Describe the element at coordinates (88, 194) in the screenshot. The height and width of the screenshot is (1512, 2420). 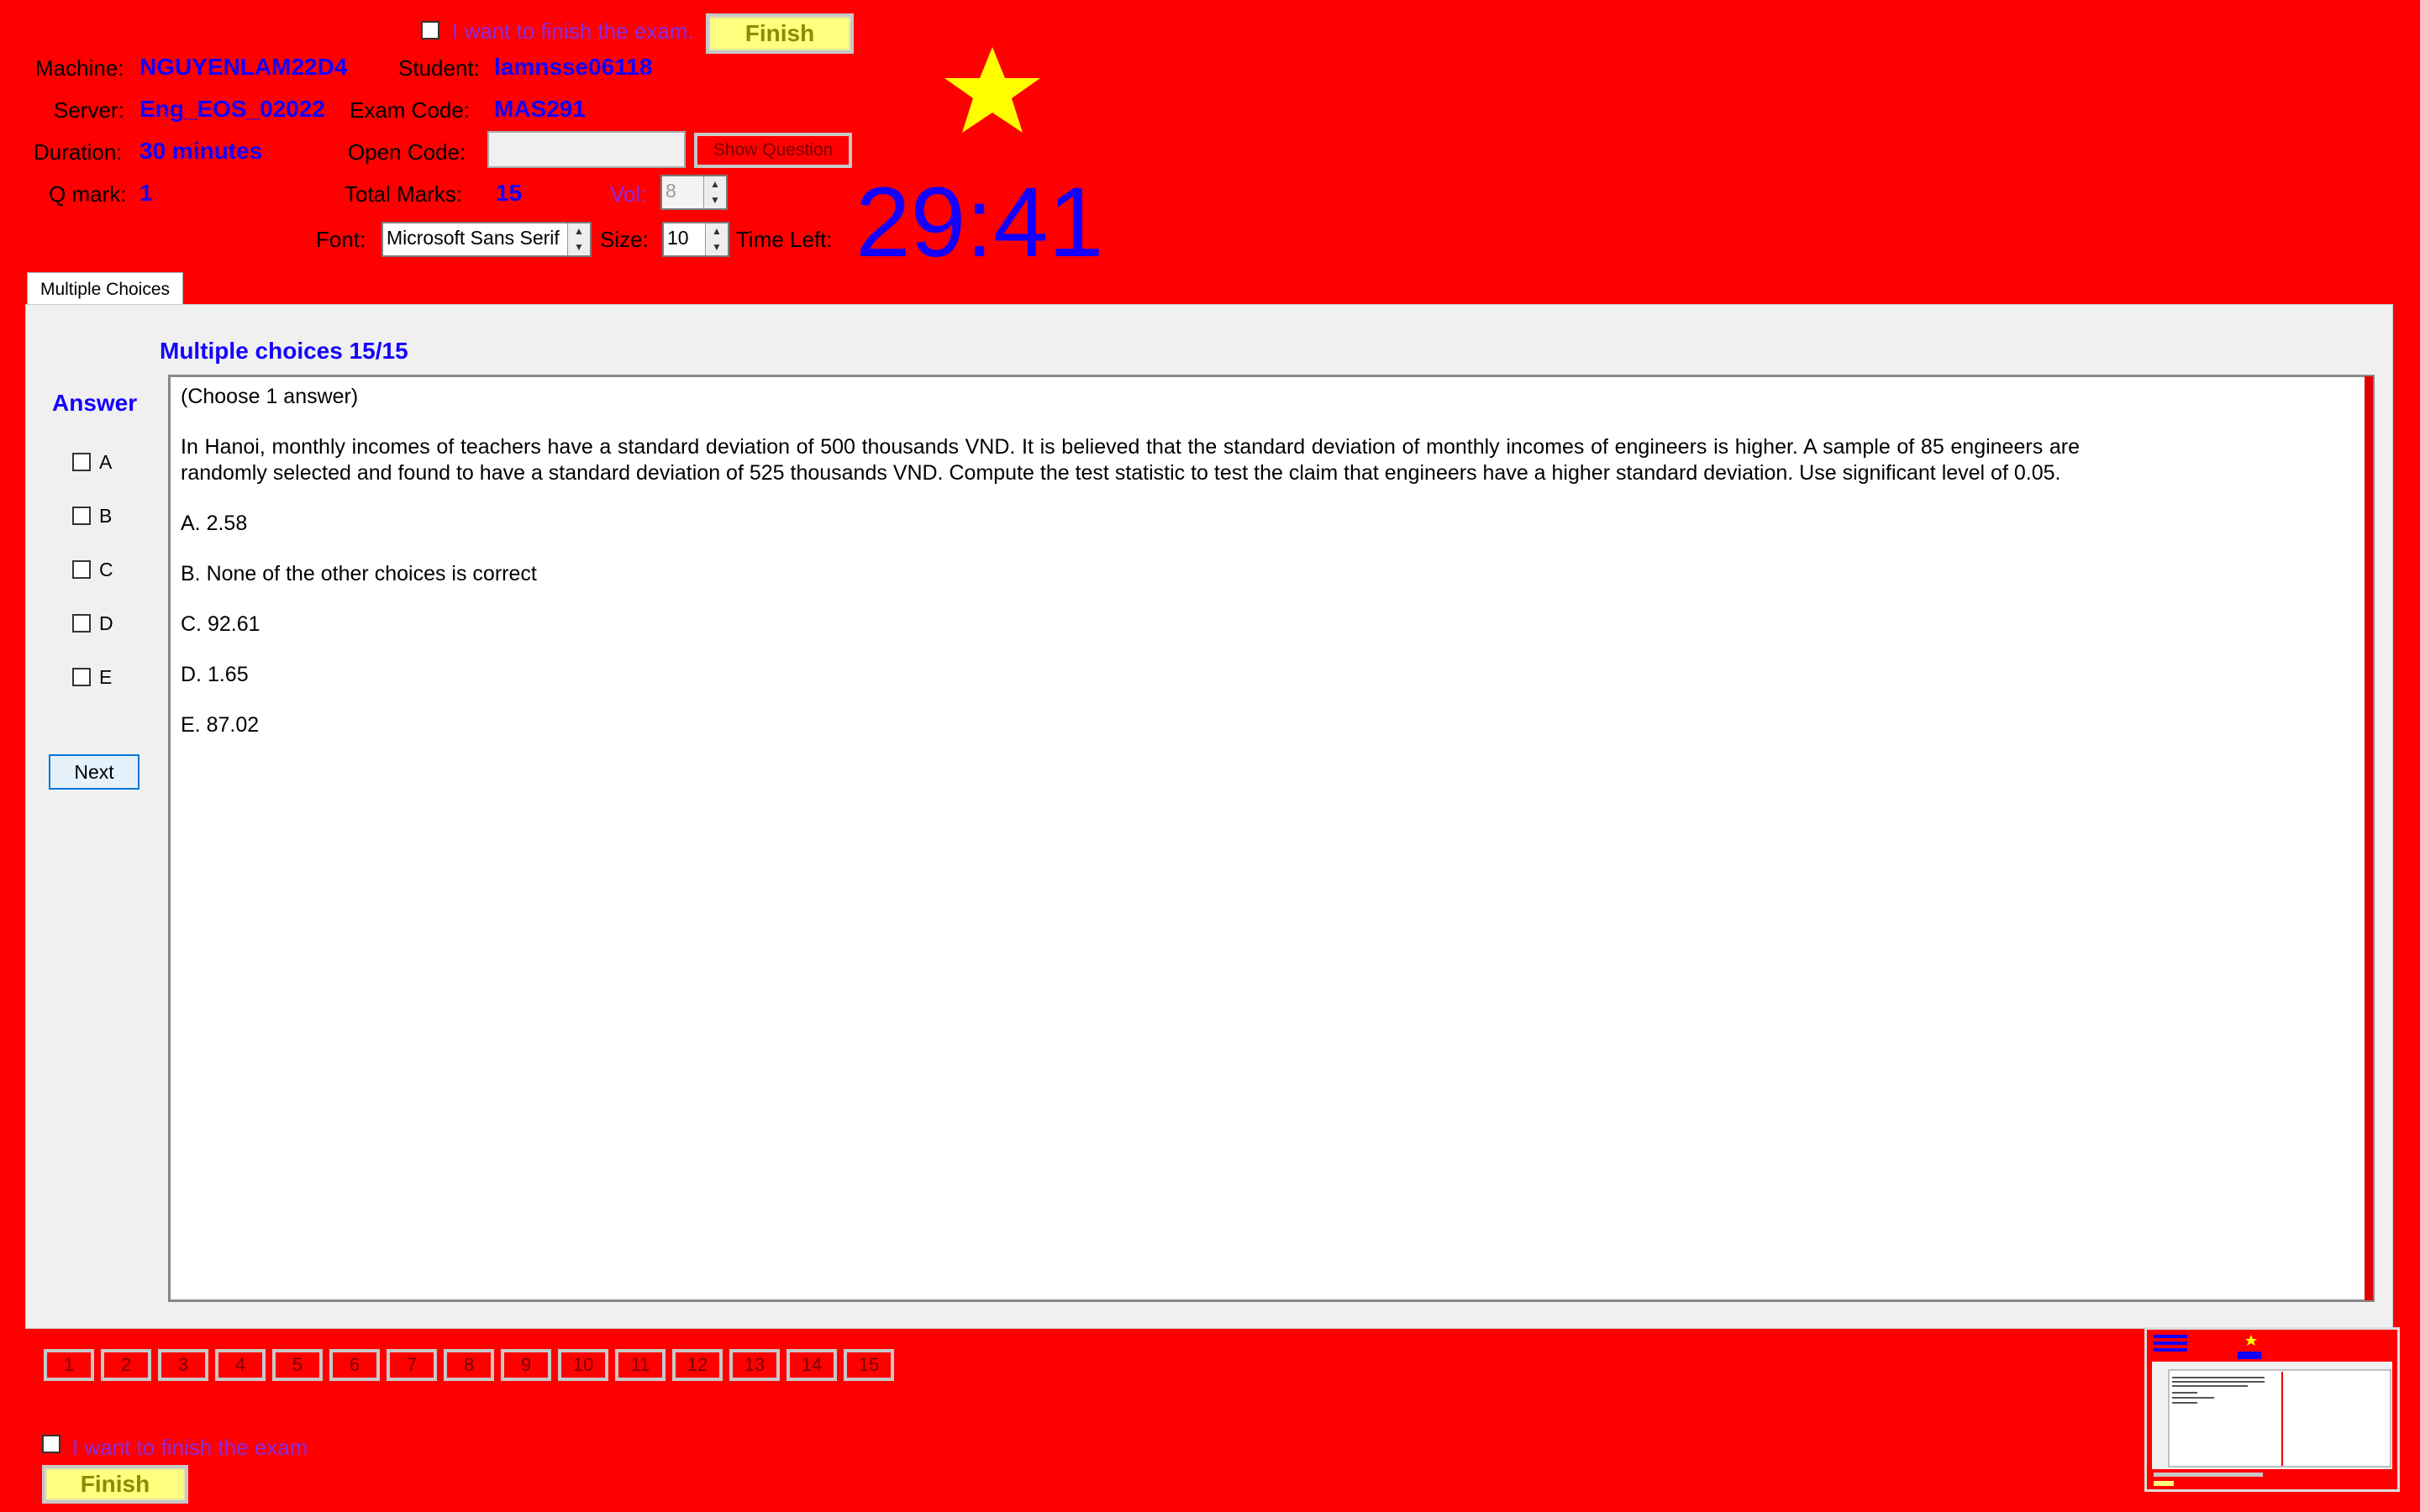
I see `qmark-label: Q mark:` at that location.